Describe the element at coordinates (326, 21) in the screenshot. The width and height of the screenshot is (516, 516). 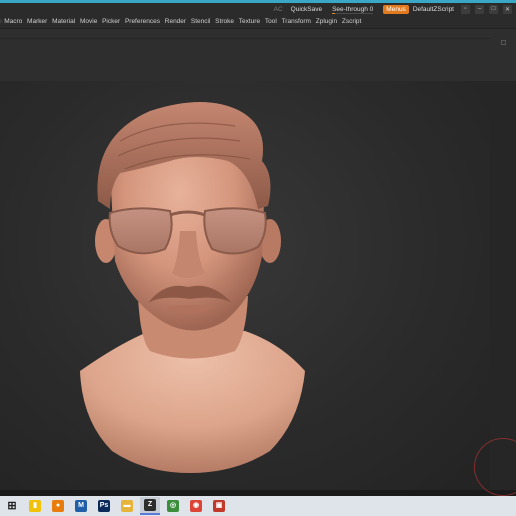
I see `menu-zplugin: Zplugin` at that location.